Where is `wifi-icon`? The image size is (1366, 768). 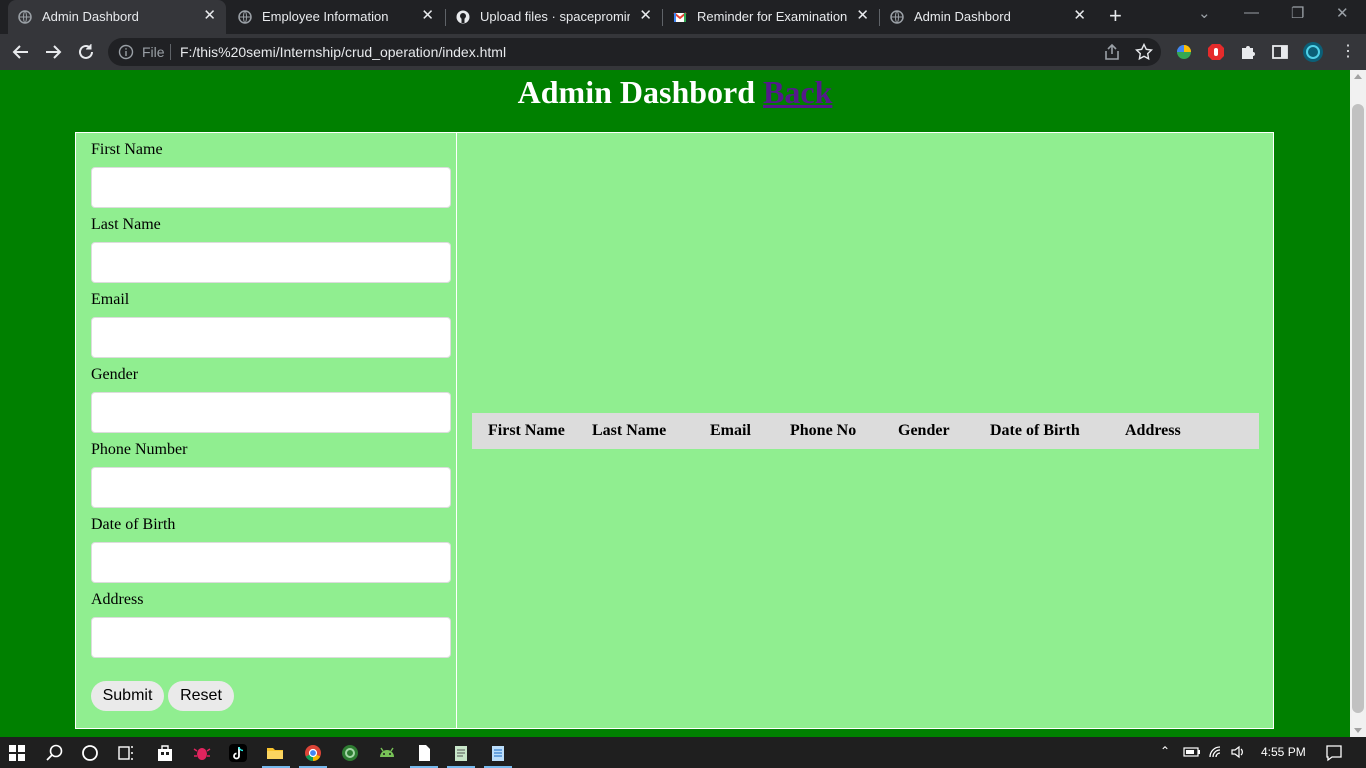 wifi-icon is located at coordinates (1216, 752).